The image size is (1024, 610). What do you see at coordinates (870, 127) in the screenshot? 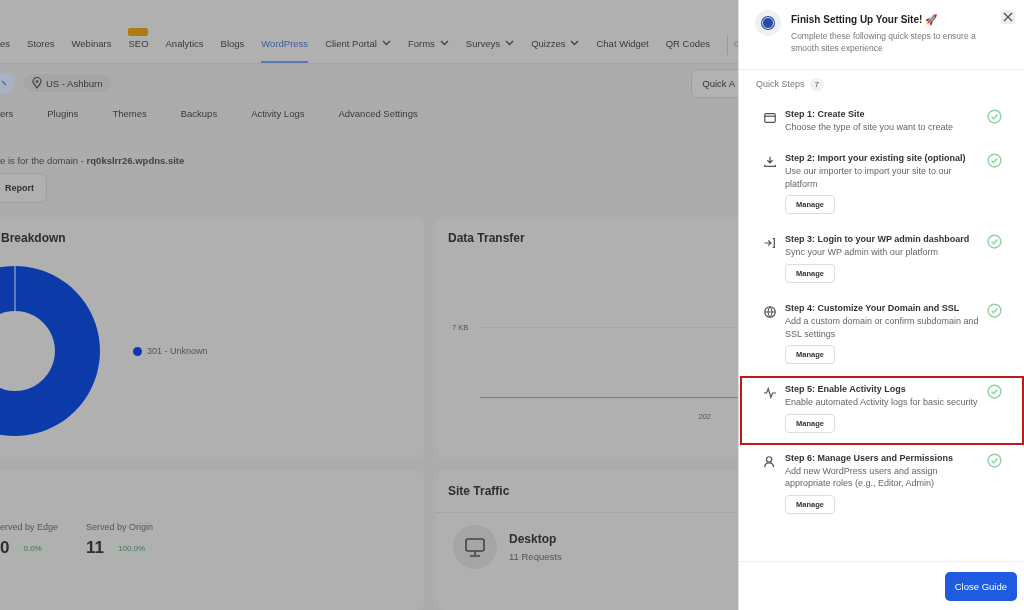
I see `step-description: Choose the type of site you want to create` at bounding box center [870, 127].